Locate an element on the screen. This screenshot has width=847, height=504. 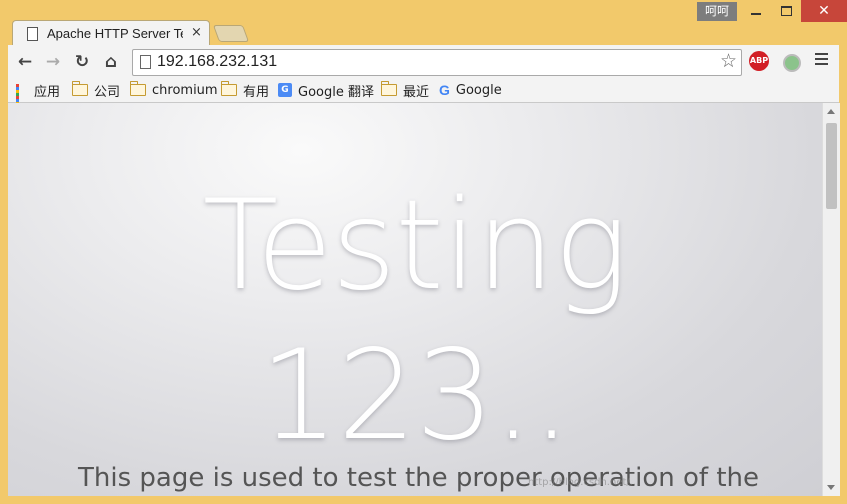
scroll-thumb is located at coordinates (831, 166).